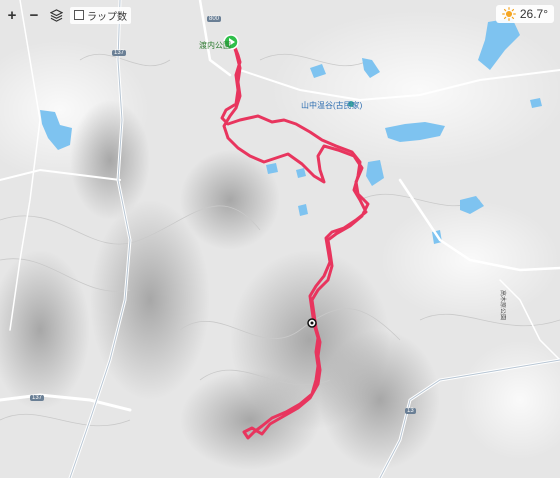 The height and width of the screenshot is (478, 560). What do you see at coordinates (79, 15) in the screenshot?
I see `lap-checkbox` at bounding box center [79, 15].